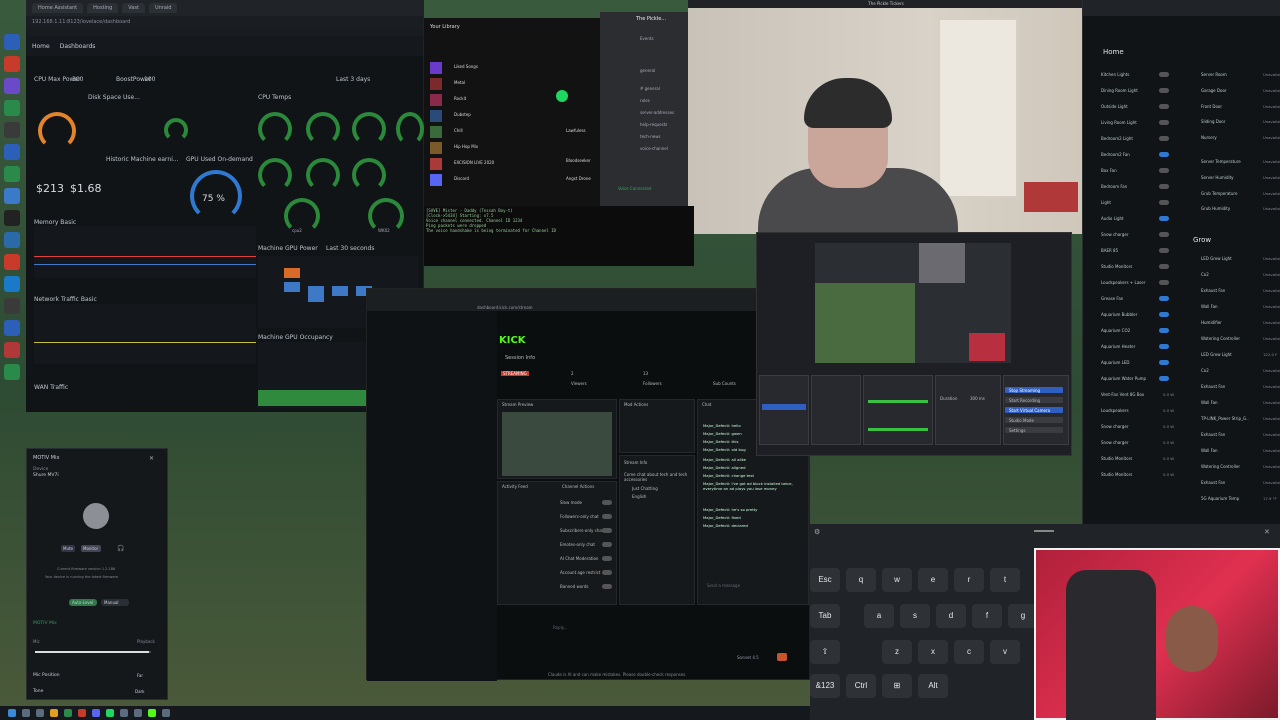 The image size is (1280, 720). I want to click on entity-label: Grease Fan, so click(1112, 298).